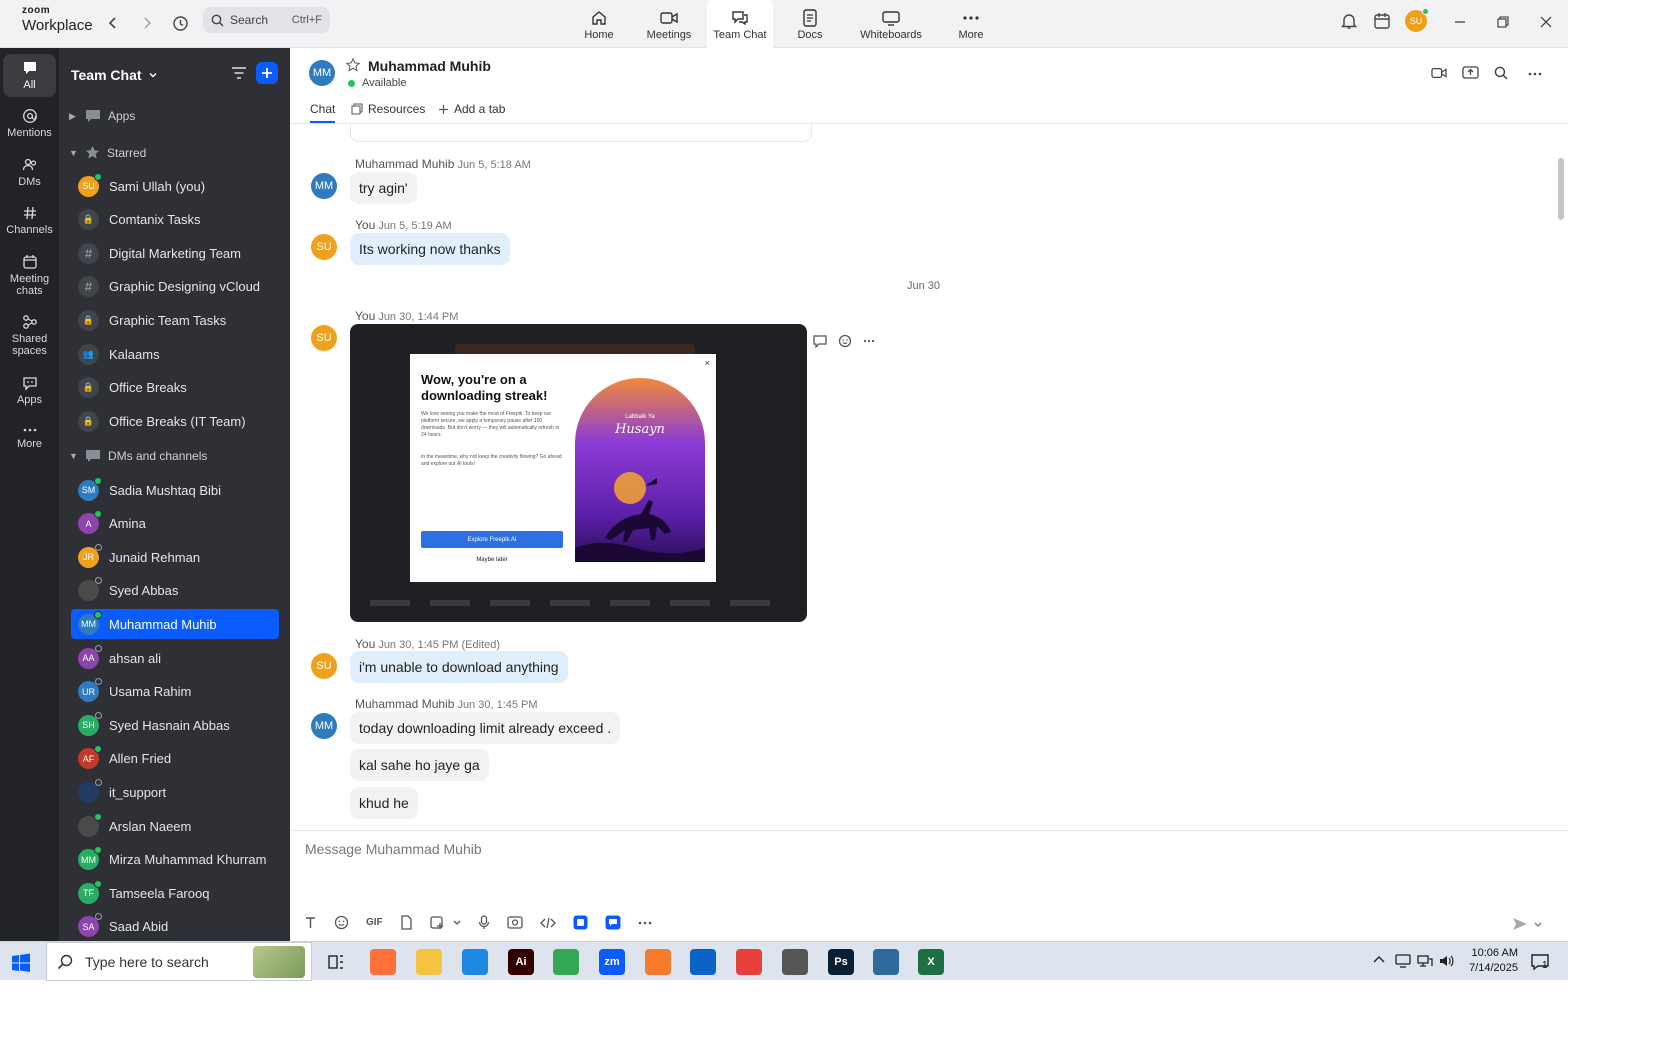 The height and width of the screenshot is (1050, 1680). I want to click on code-button, so click(547, 923).